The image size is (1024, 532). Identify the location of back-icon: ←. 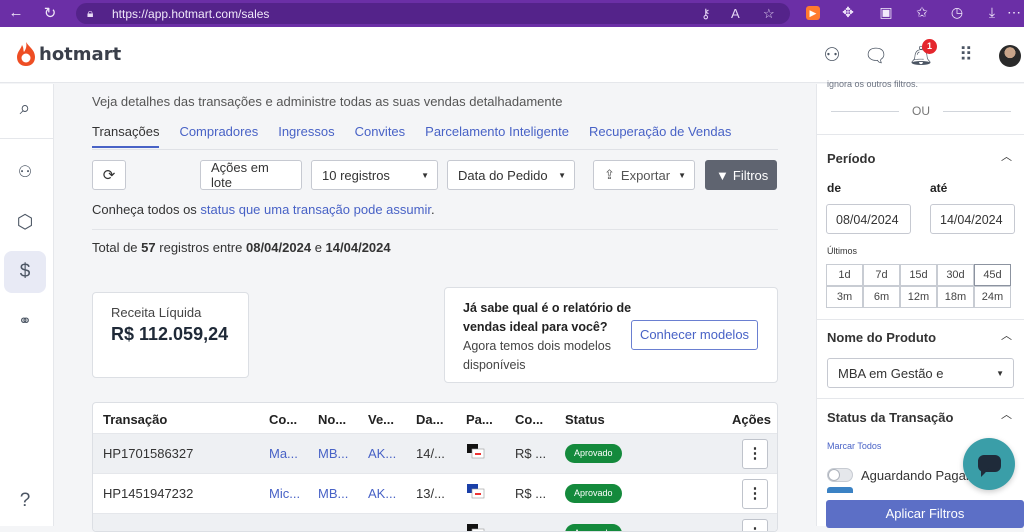
(16, 12).